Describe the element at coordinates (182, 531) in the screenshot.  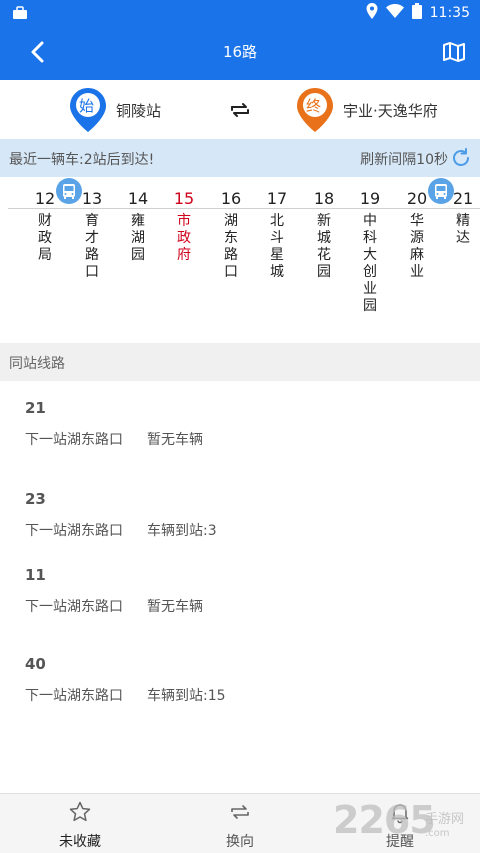
I see `vehicle-status: 车辆到站:3` at that location.